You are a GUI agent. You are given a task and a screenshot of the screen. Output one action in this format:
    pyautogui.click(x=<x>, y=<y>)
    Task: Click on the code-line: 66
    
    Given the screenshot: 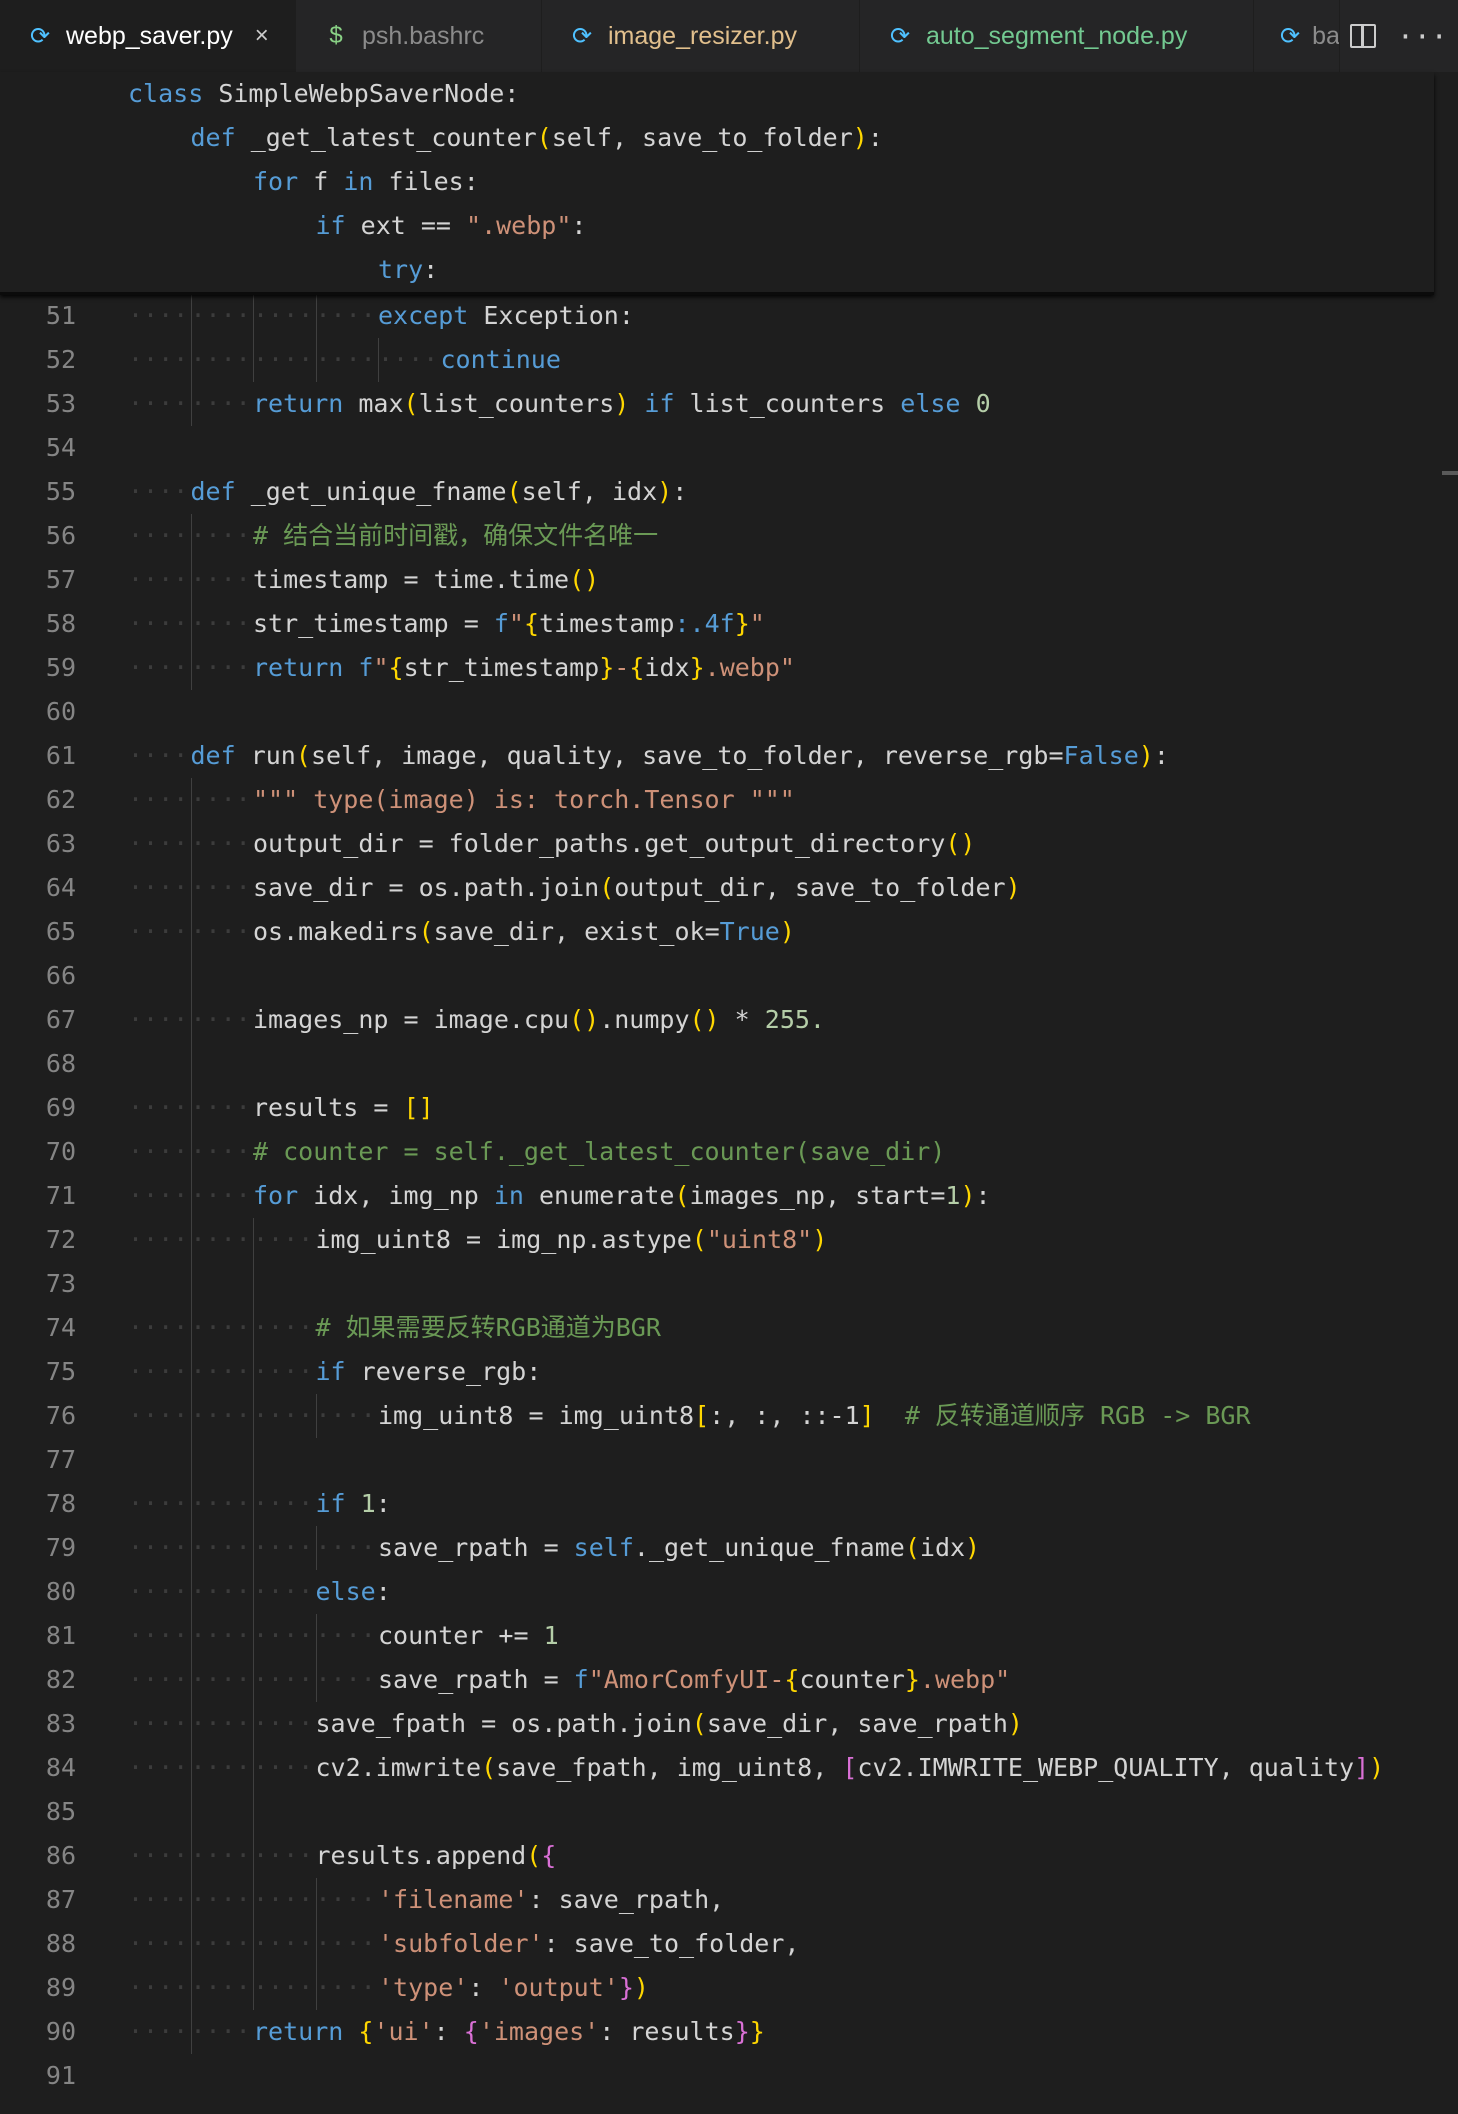 What is the action you would take?
    pyautogui.click(x=729, y=976)
    